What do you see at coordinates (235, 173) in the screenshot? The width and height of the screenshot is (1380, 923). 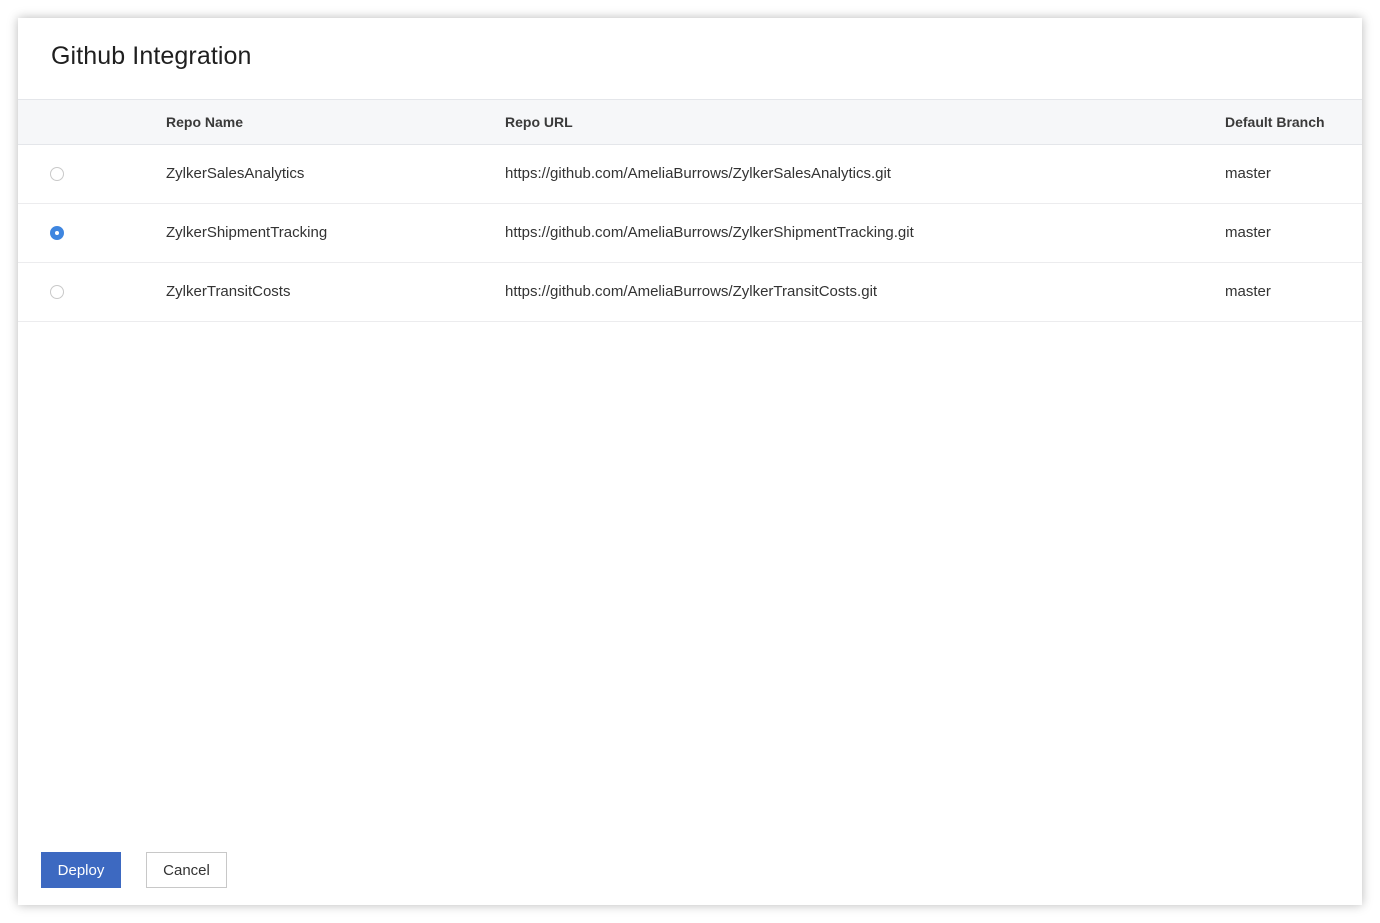 I see `repo-name-cell: ZylkerSalesAnalytics` at bounding box center [235, 173].